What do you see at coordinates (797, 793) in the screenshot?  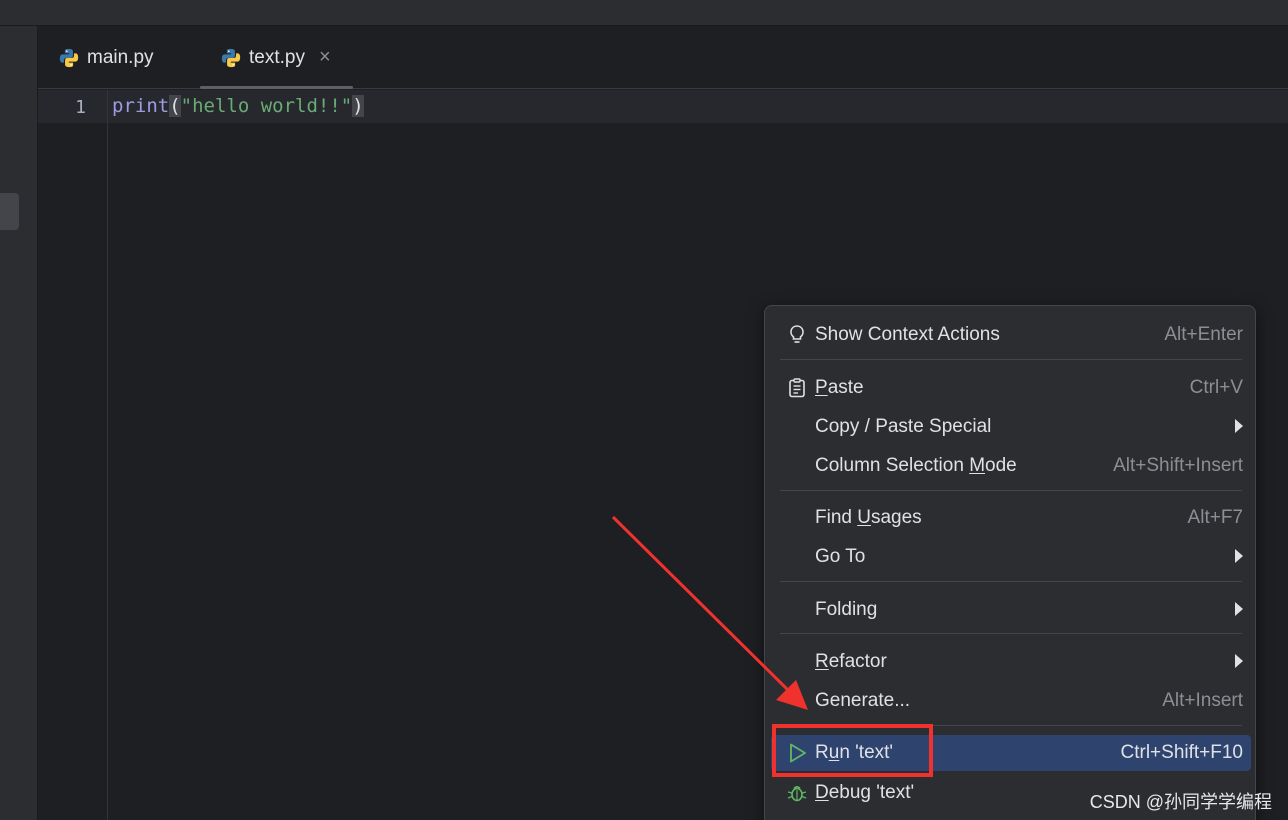 I see `debug-bug-icon` at bounding box center [797, 793].